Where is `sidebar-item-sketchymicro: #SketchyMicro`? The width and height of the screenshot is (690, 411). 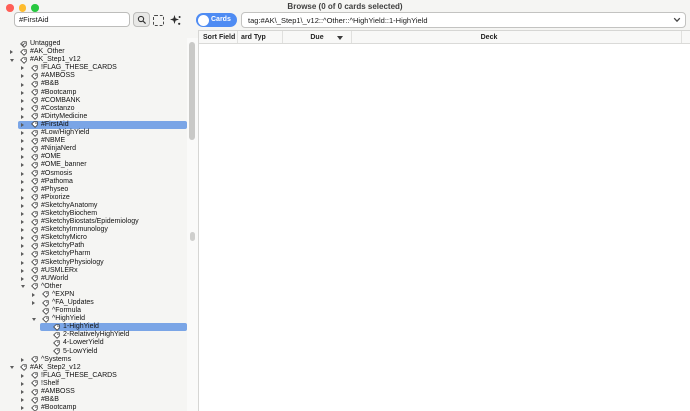 sidebar-item-sketchymicro: #SketchyMicro is located at coordinates (102, 238).